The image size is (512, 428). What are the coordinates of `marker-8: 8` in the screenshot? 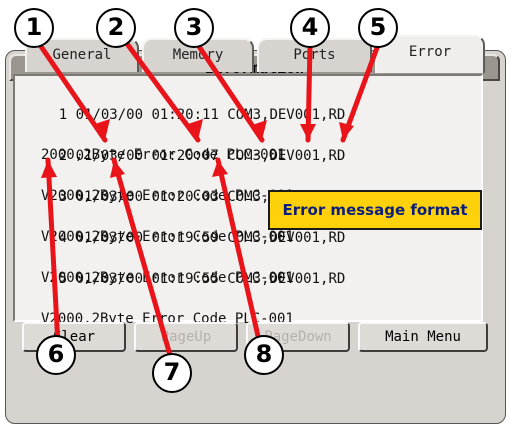 It's located at (264, 355).